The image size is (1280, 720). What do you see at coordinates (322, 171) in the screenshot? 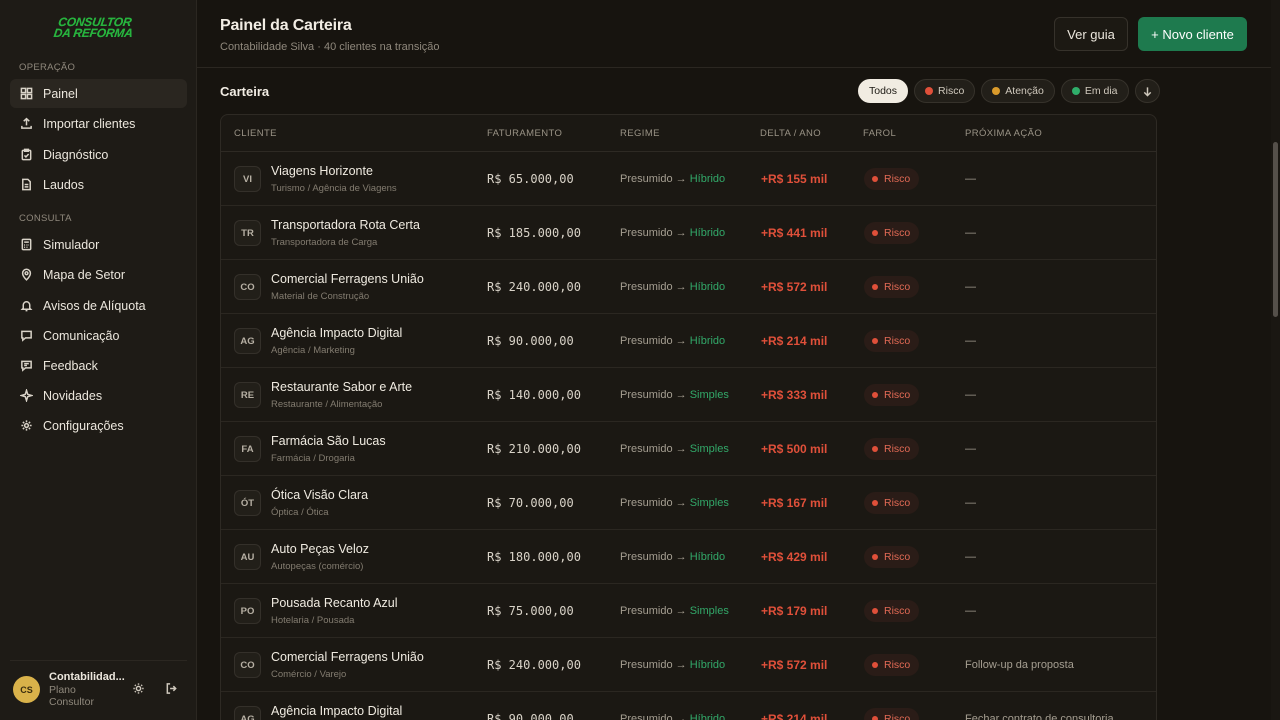
I see `client-name: Viagens Horizonte` at bounding box center [322, 171].